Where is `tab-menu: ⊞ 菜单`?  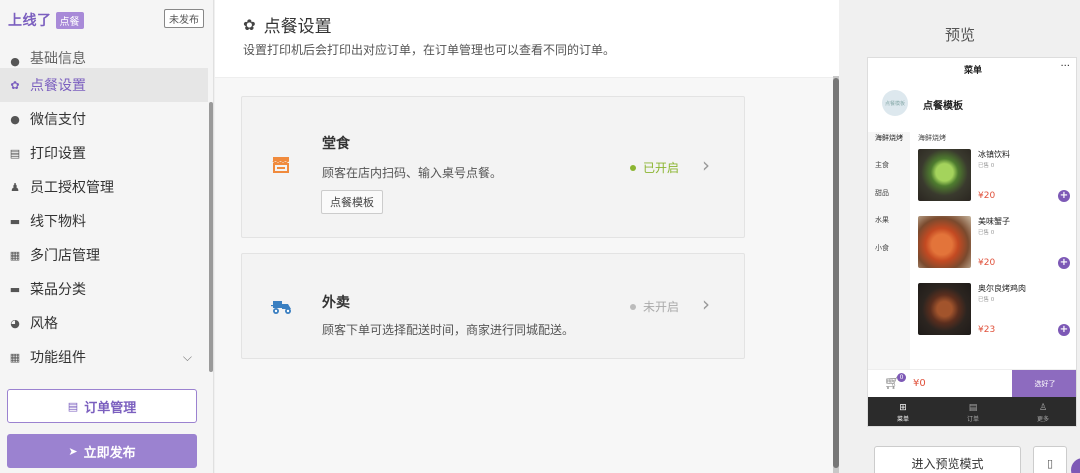
tab-menu: ⊞ 菜单 is located at coordinates (903, 411).